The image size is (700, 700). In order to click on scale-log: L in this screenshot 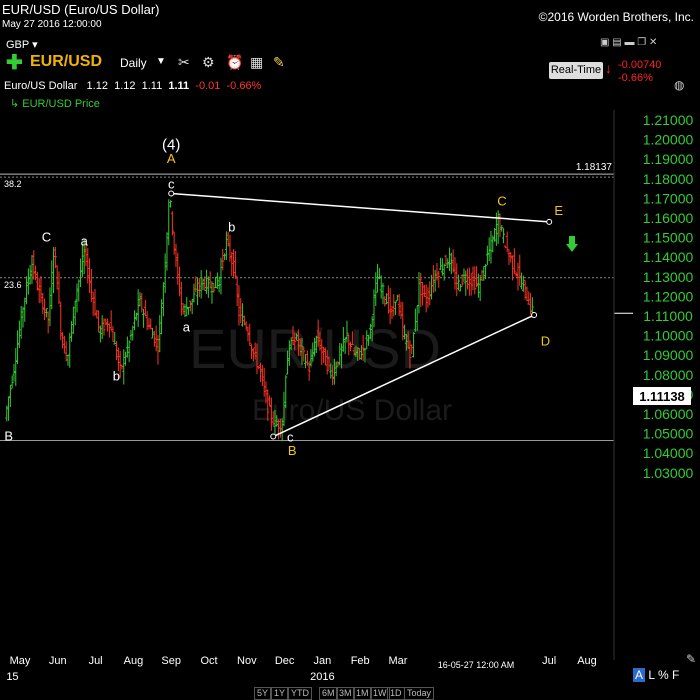, I will do `click(651, 675)`.